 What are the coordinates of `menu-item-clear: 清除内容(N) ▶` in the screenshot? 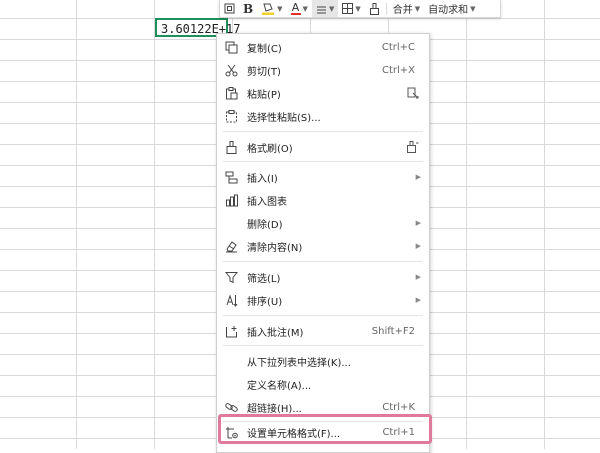 It's located at (323, 246).